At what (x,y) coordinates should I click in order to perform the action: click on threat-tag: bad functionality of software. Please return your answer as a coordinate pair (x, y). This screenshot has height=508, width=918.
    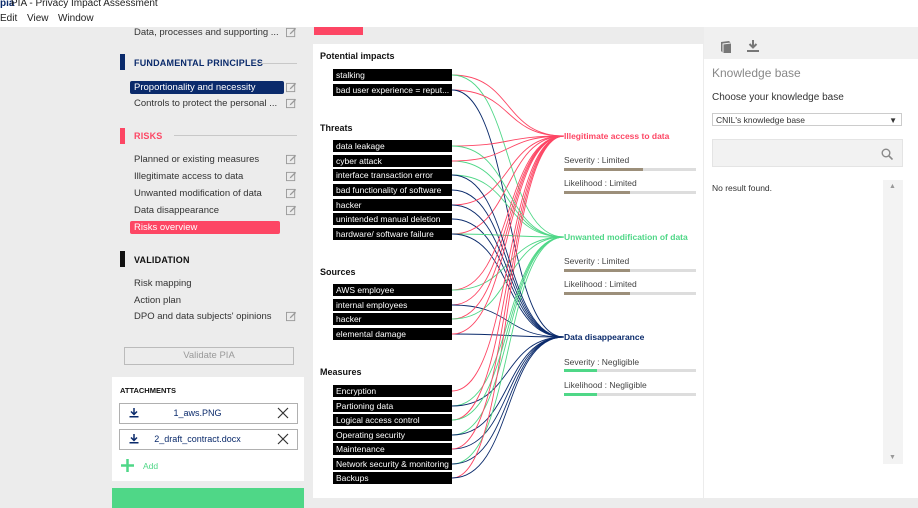
    Looking at the image, I should click on (392, 190).